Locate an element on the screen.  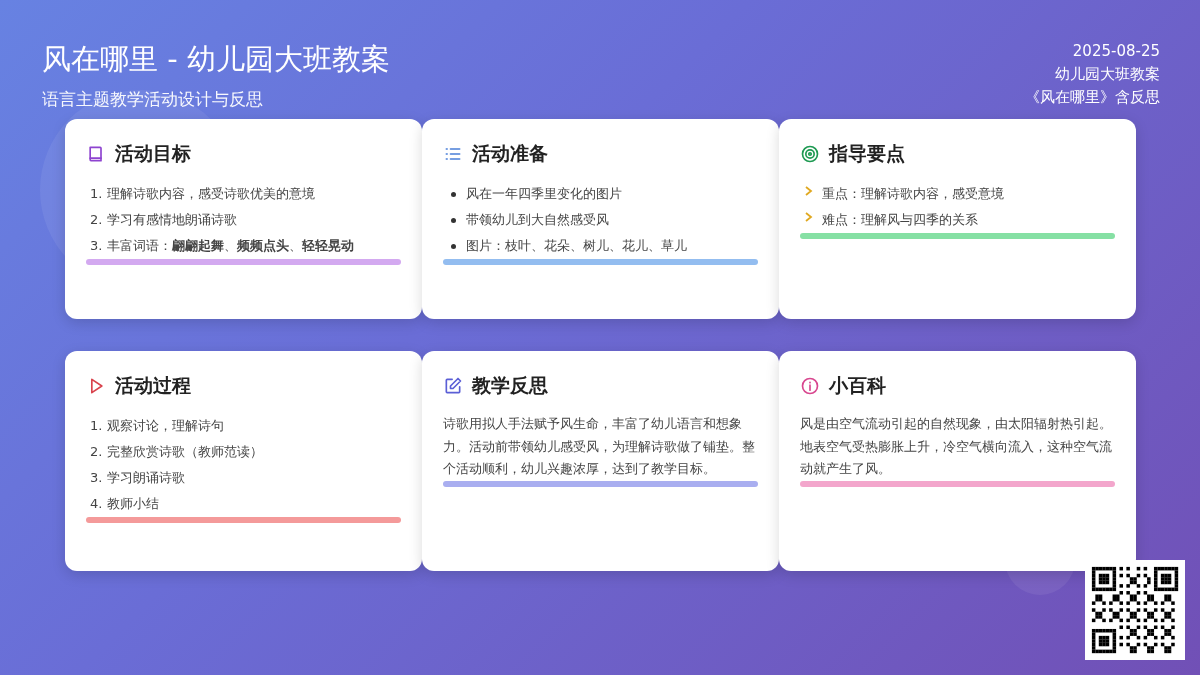
list-item: 3. 学习朗诵诗歌 is located at coordinates (138, 478).